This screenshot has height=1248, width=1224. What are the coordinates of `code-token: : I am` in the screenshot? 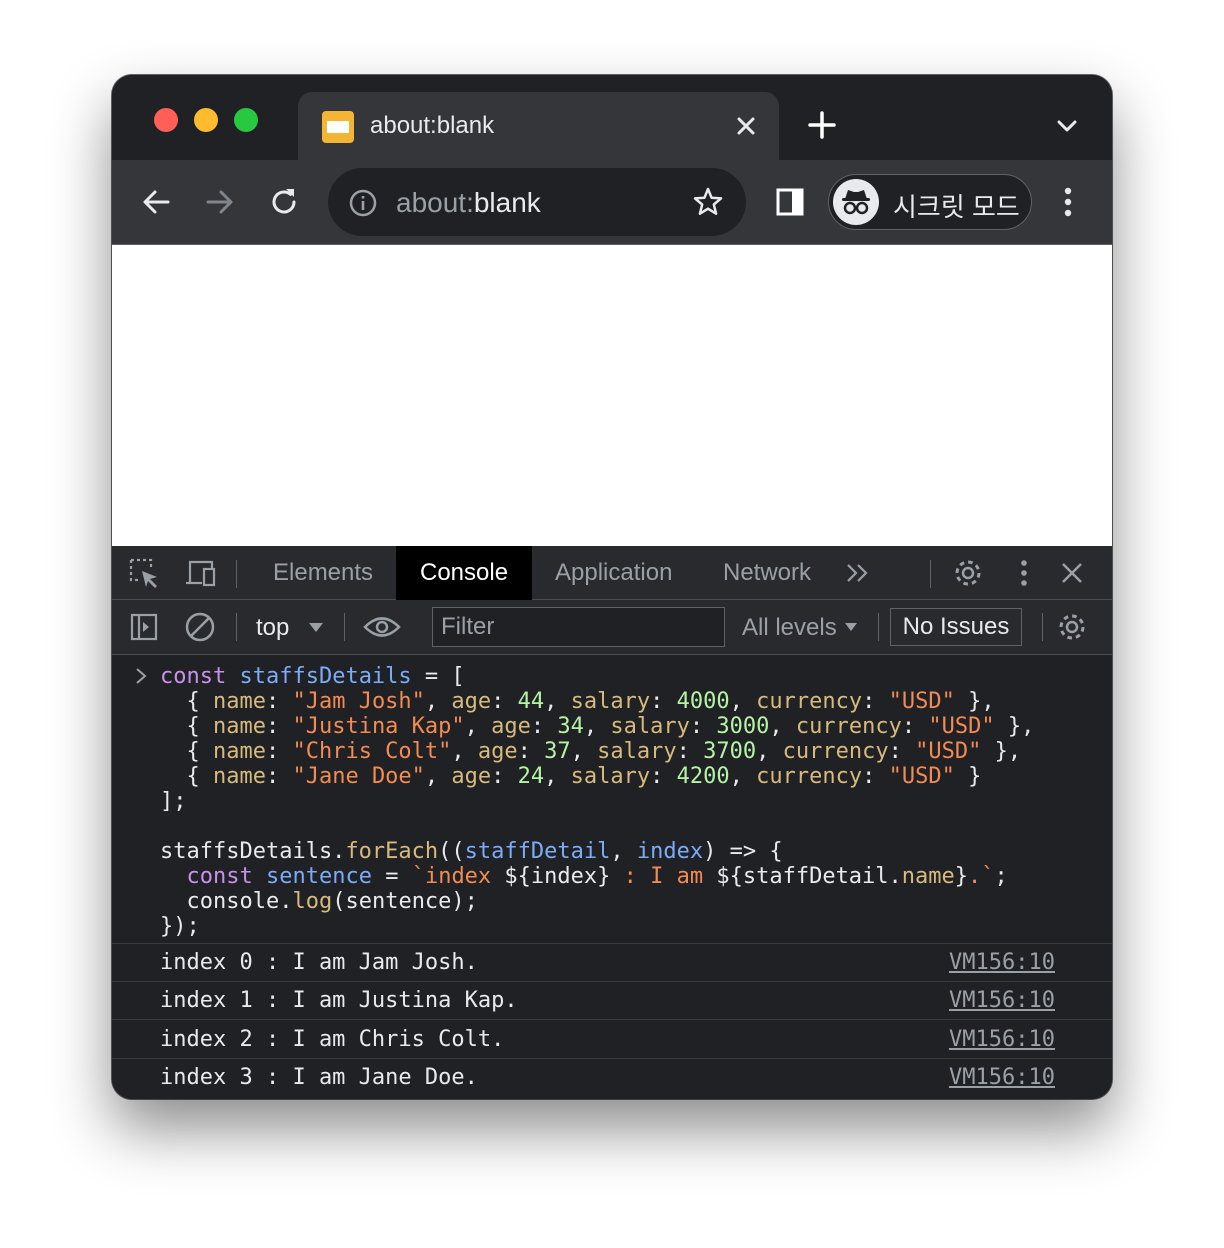 It's located at (663, 876).